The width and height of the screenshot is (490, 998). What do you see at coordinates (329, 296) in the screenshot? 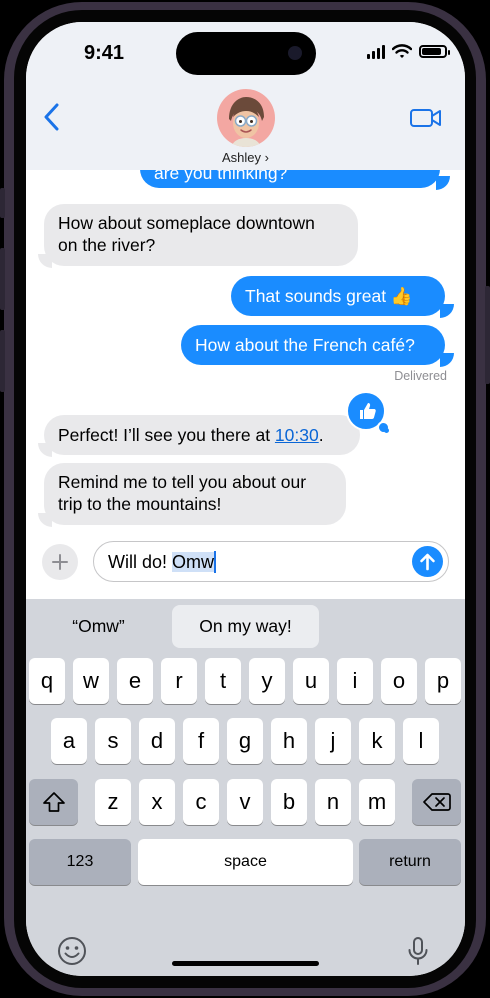
I see `message-text: That sounds great 👍` at bounding box center [329, 296].